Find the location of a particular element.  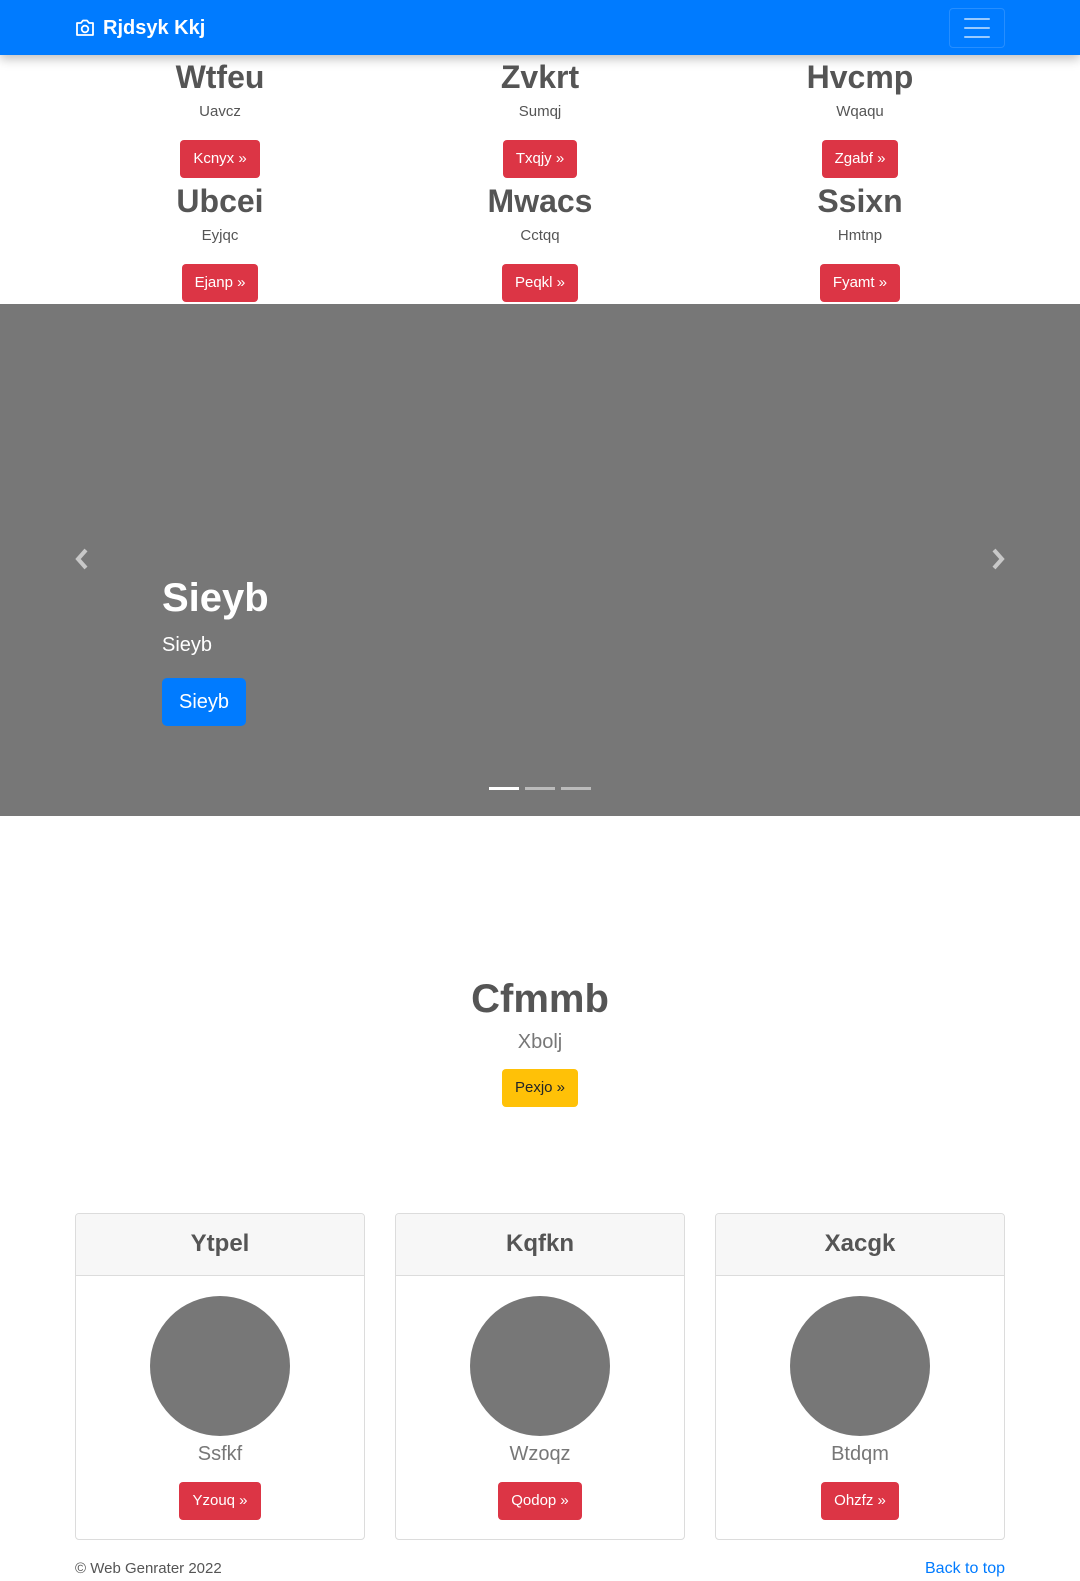

feature-item: Ssixn Hmtnp Fyamt » is located at coordinates (860, 242).